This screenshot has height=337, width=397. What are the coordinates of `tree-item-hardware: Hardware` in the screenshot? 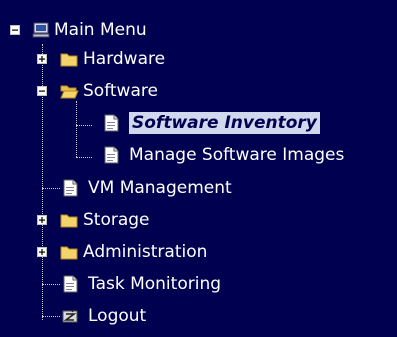 It's located at (110, 59).